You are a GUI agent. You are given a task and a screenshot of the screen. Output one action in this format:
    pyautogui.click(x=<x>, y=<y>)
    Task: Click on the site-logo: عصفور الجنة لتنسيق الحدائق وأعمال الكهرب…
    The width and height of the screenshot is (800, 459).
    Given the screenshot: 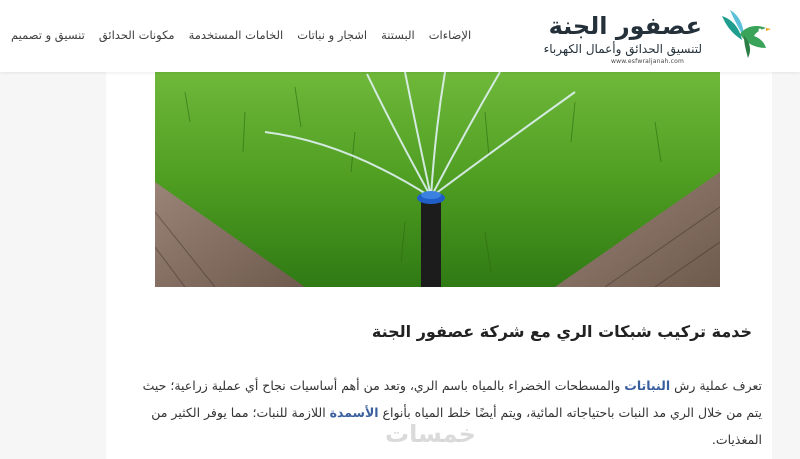 What is the action you would take?
    pyautogui.click(x=652, y=36)
    